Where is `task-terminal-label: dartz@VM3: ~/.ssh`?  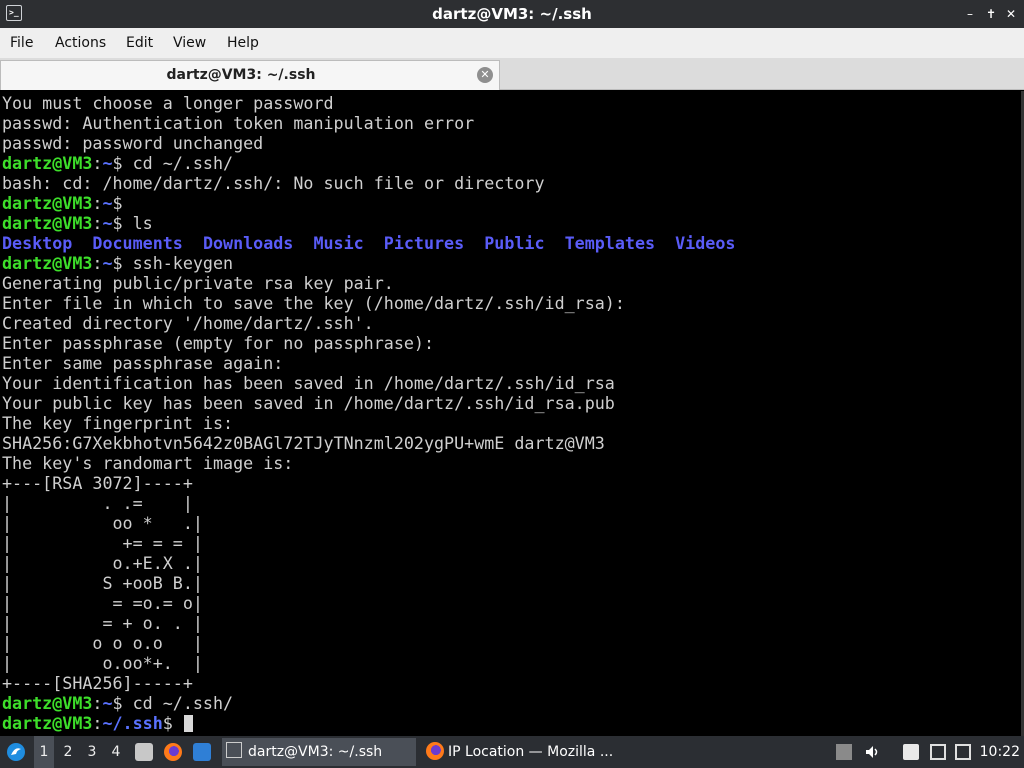
task-terminal-label: dartz@VM3: ~/.ssh is located at coordinates (315, 752).